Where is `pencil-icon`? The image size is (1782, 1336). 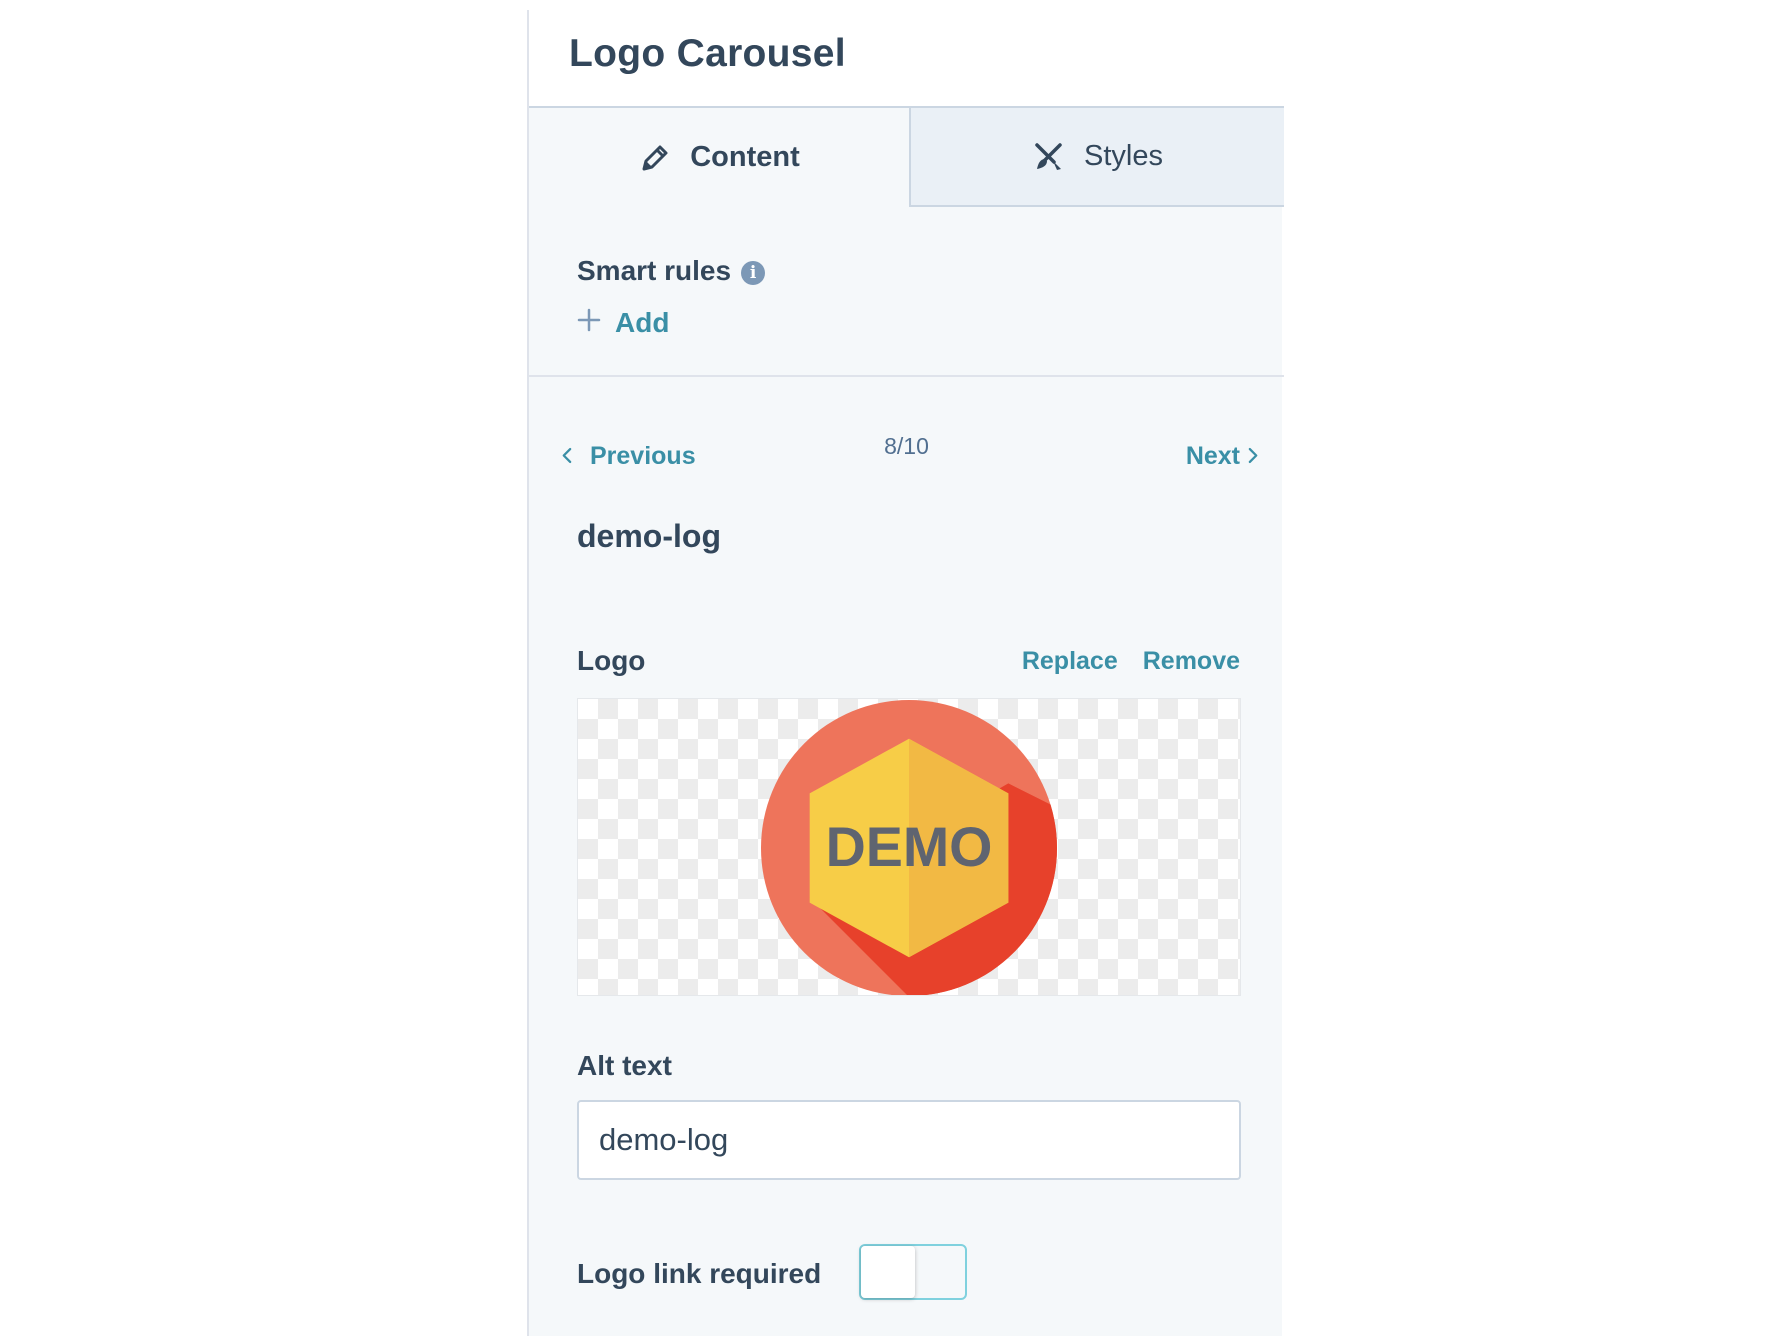
pencil-icon is located at coordinates (655, 158).